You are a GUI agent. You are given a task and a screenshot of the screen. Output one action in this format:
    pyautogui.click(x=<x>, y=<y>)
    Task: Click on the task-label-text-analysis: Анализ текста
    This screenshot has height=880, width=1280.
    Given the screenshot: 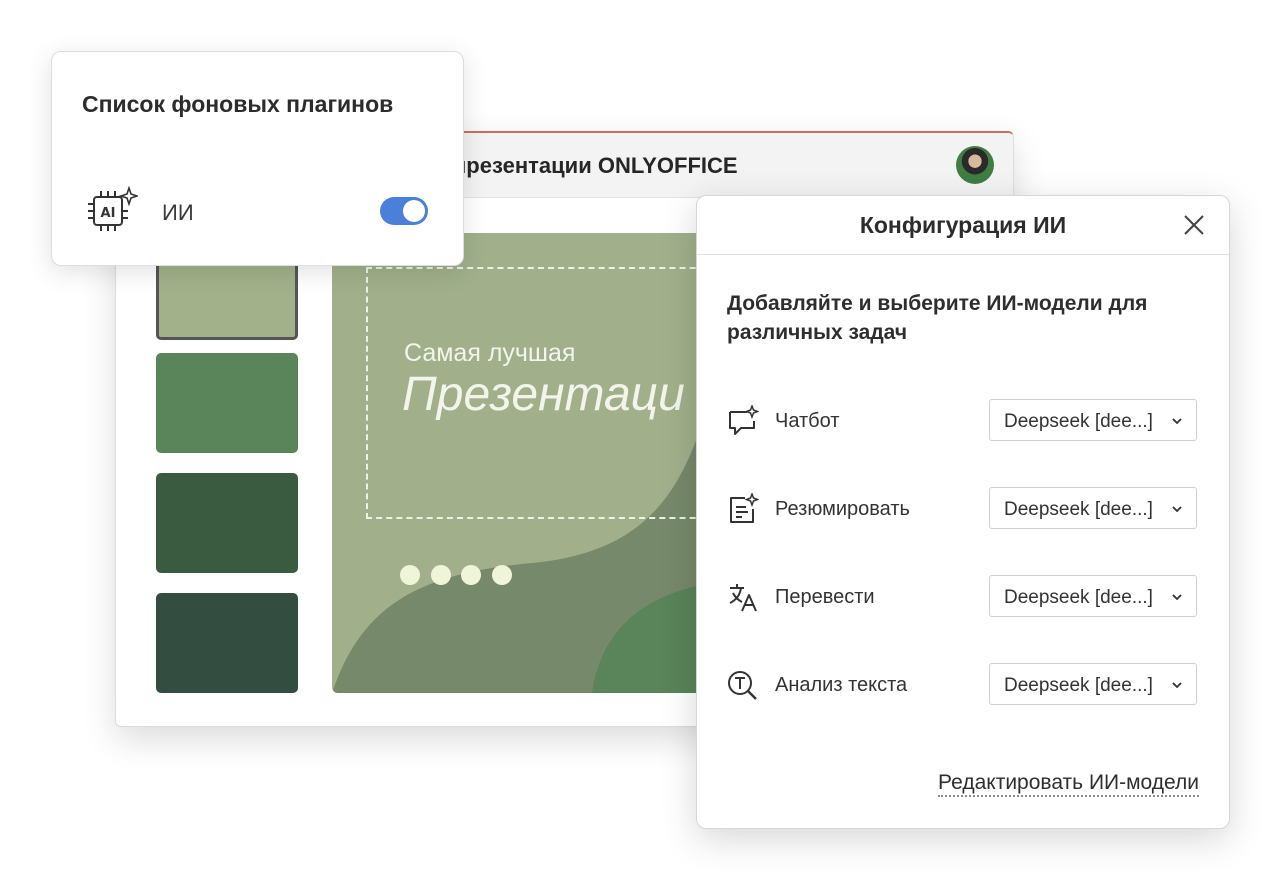 What is the action you would take?
    pyautogui.click(x=841, y=685)
    